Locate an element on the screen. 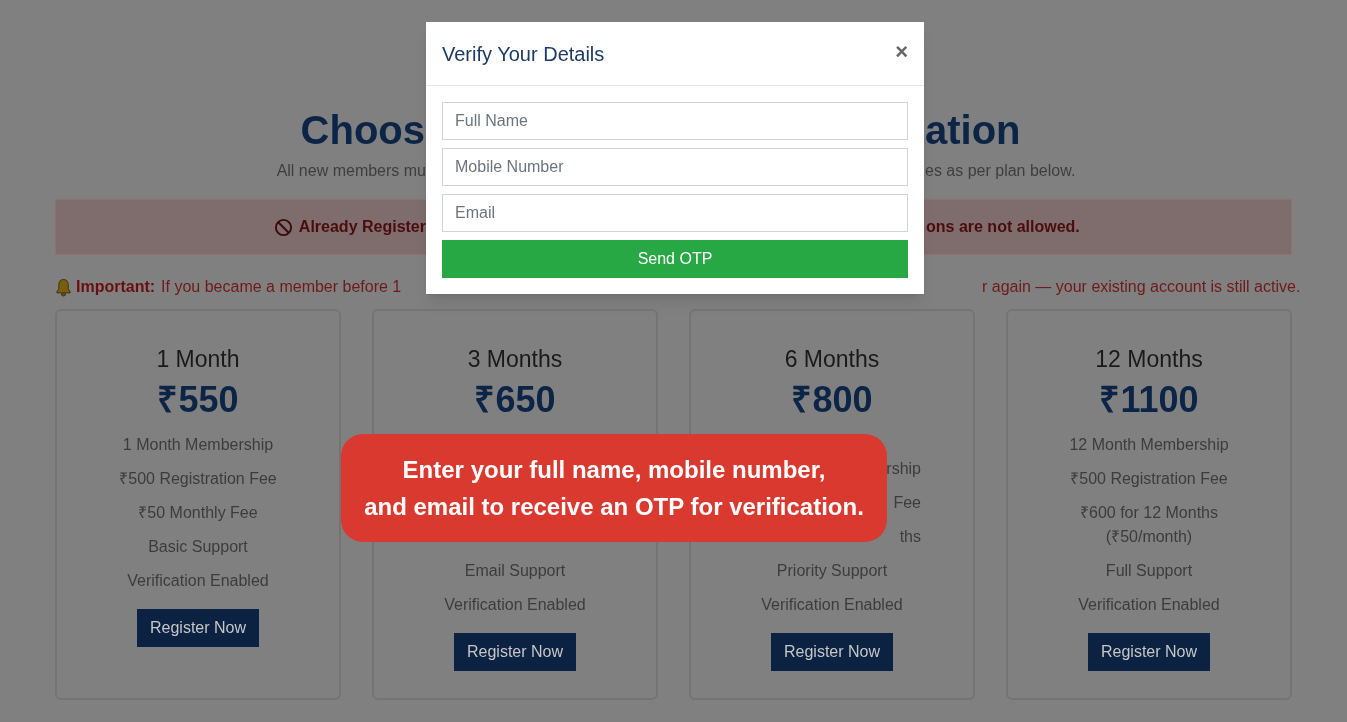 The width and height of the screenshot is (1347, 722). page-heading: Choos is located at coordinates (363, 130).